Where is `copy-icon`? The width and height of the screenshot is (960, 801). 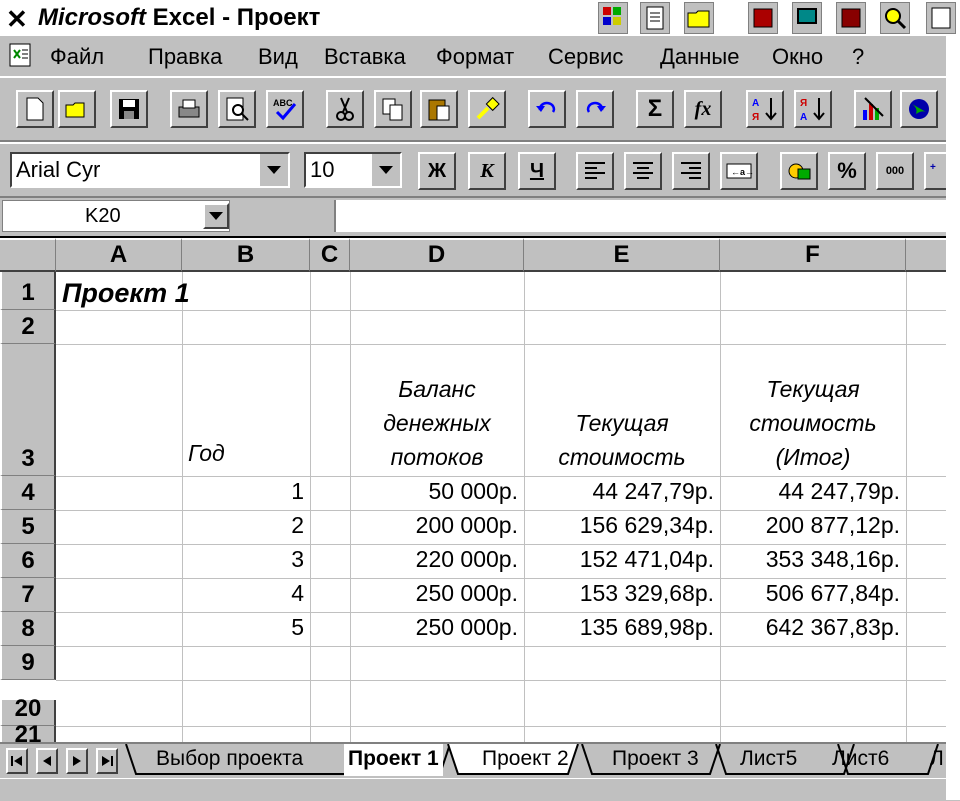 copy-icon is located at coordinates (393, 109).